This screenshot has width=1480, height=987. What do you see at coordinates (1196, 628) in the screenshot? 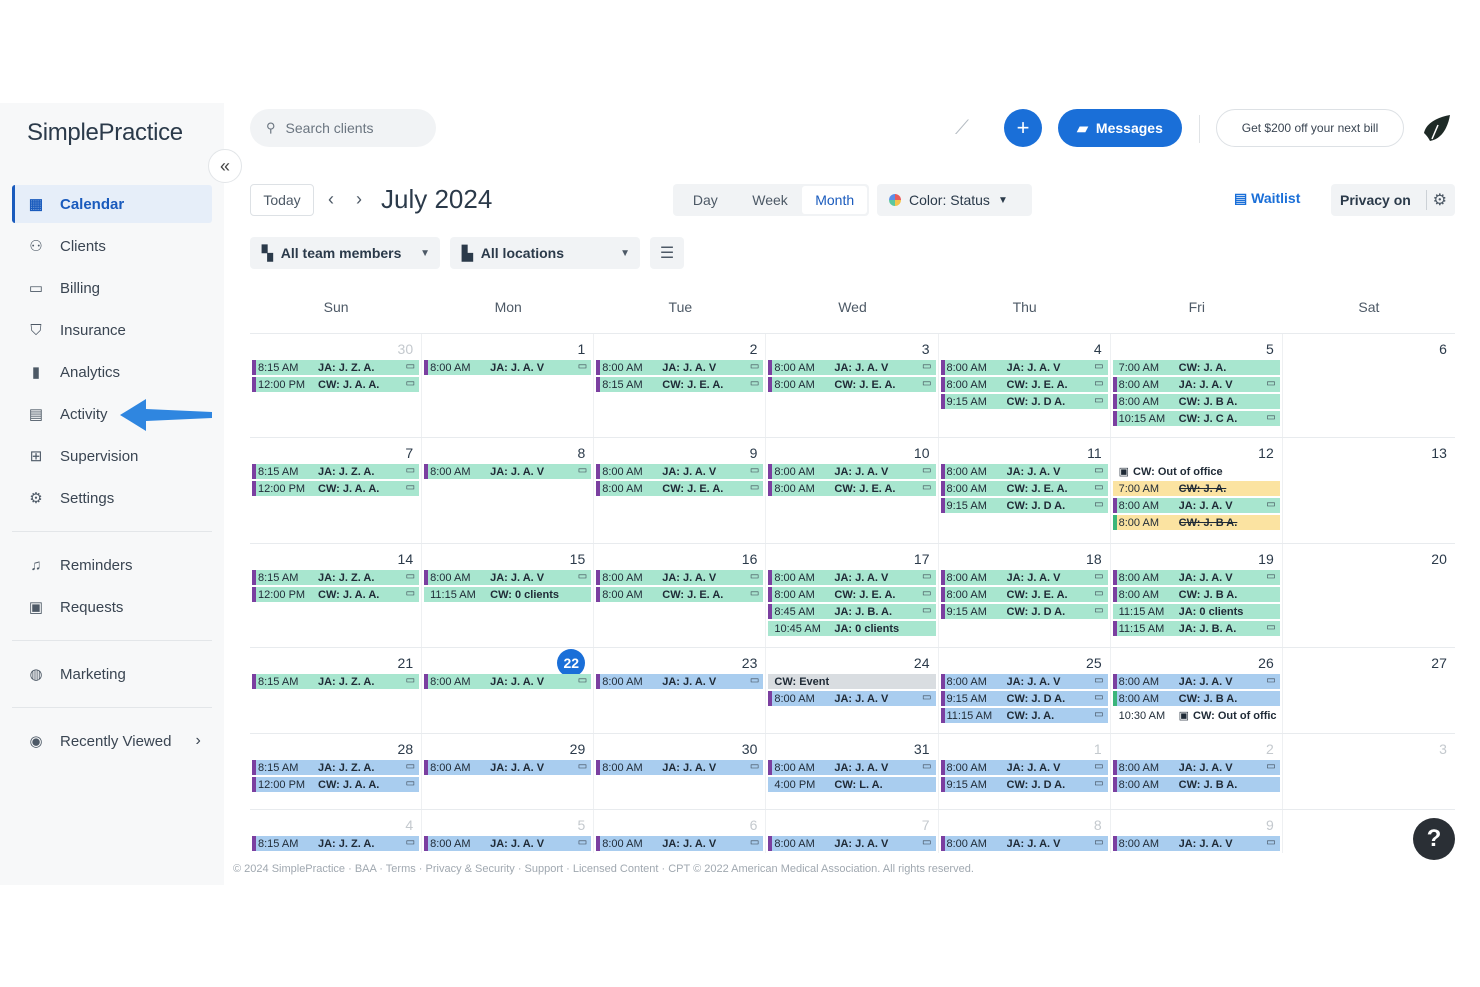
I see `calendar-event: 11:15 AM JA: J. B. A. ▭` at bounding box center [1196, 628].